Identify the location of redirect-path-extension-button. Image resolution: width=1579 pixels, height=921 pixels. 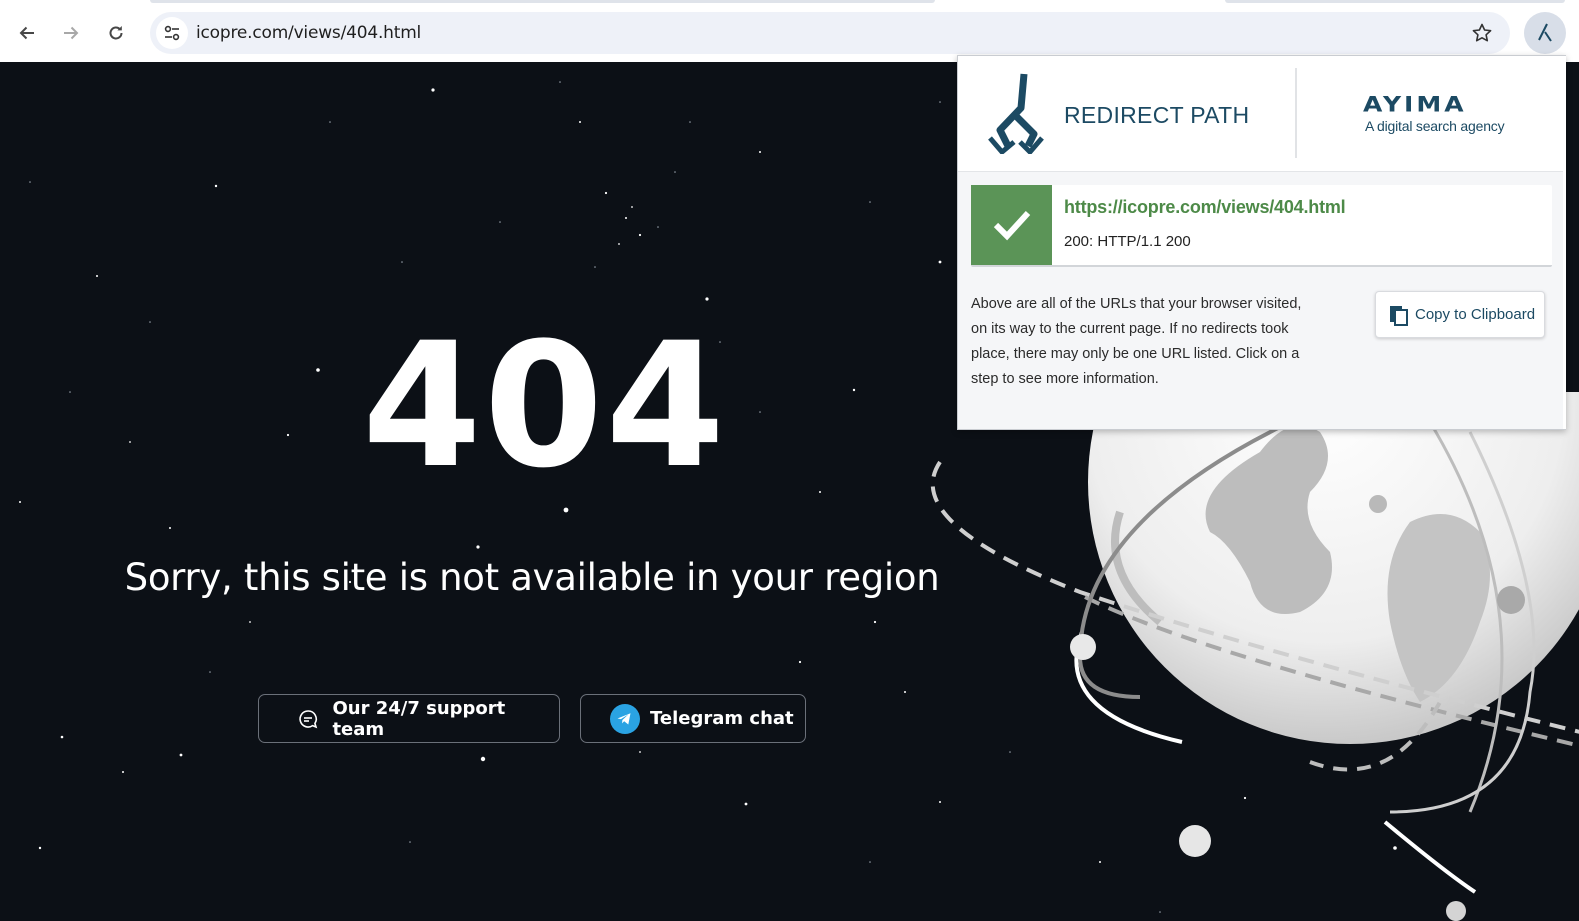
(1545, 33).